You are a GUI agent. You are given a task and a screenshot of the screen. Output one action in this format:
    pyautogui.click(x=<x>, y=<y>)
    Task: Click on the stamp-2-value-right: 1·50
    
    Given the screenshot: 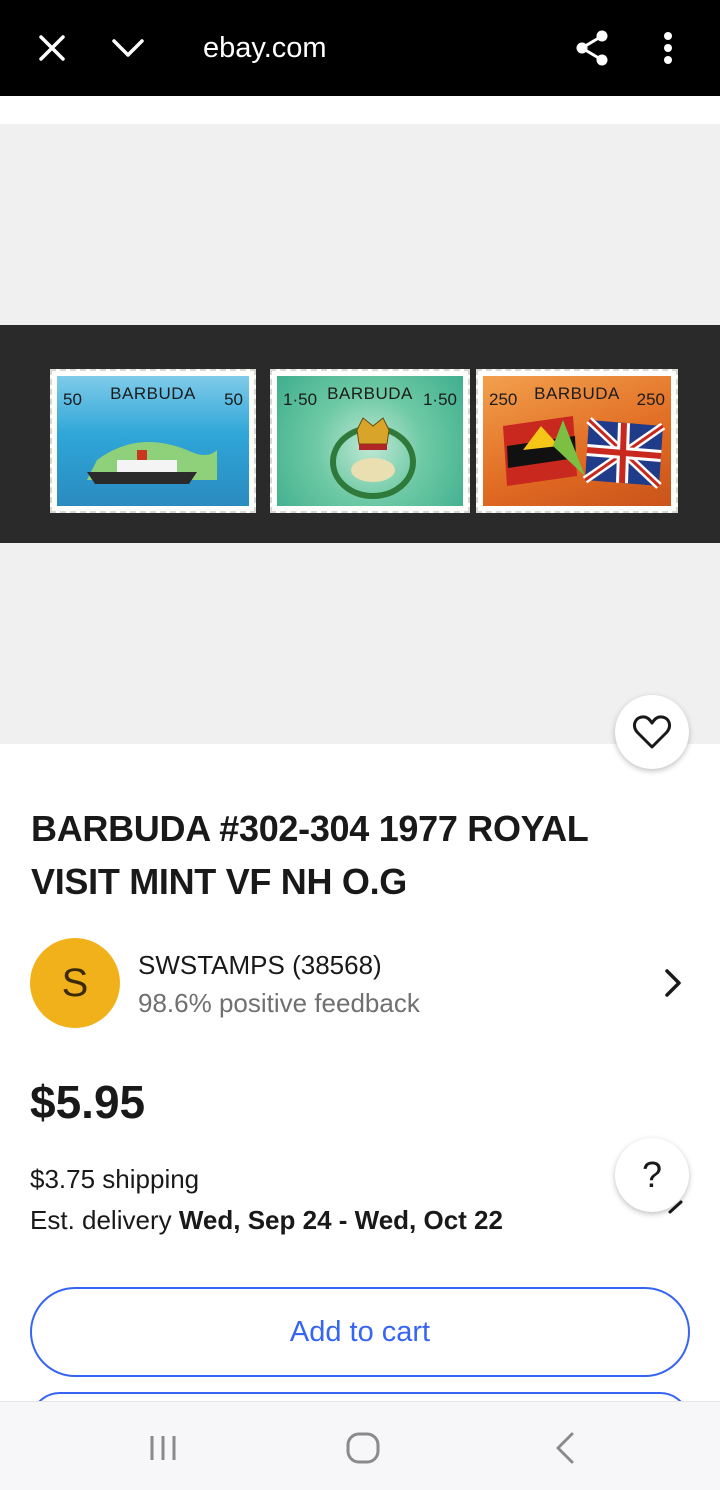 What is the action you would take?
    pyautogui.click(x=439, y=399)
    